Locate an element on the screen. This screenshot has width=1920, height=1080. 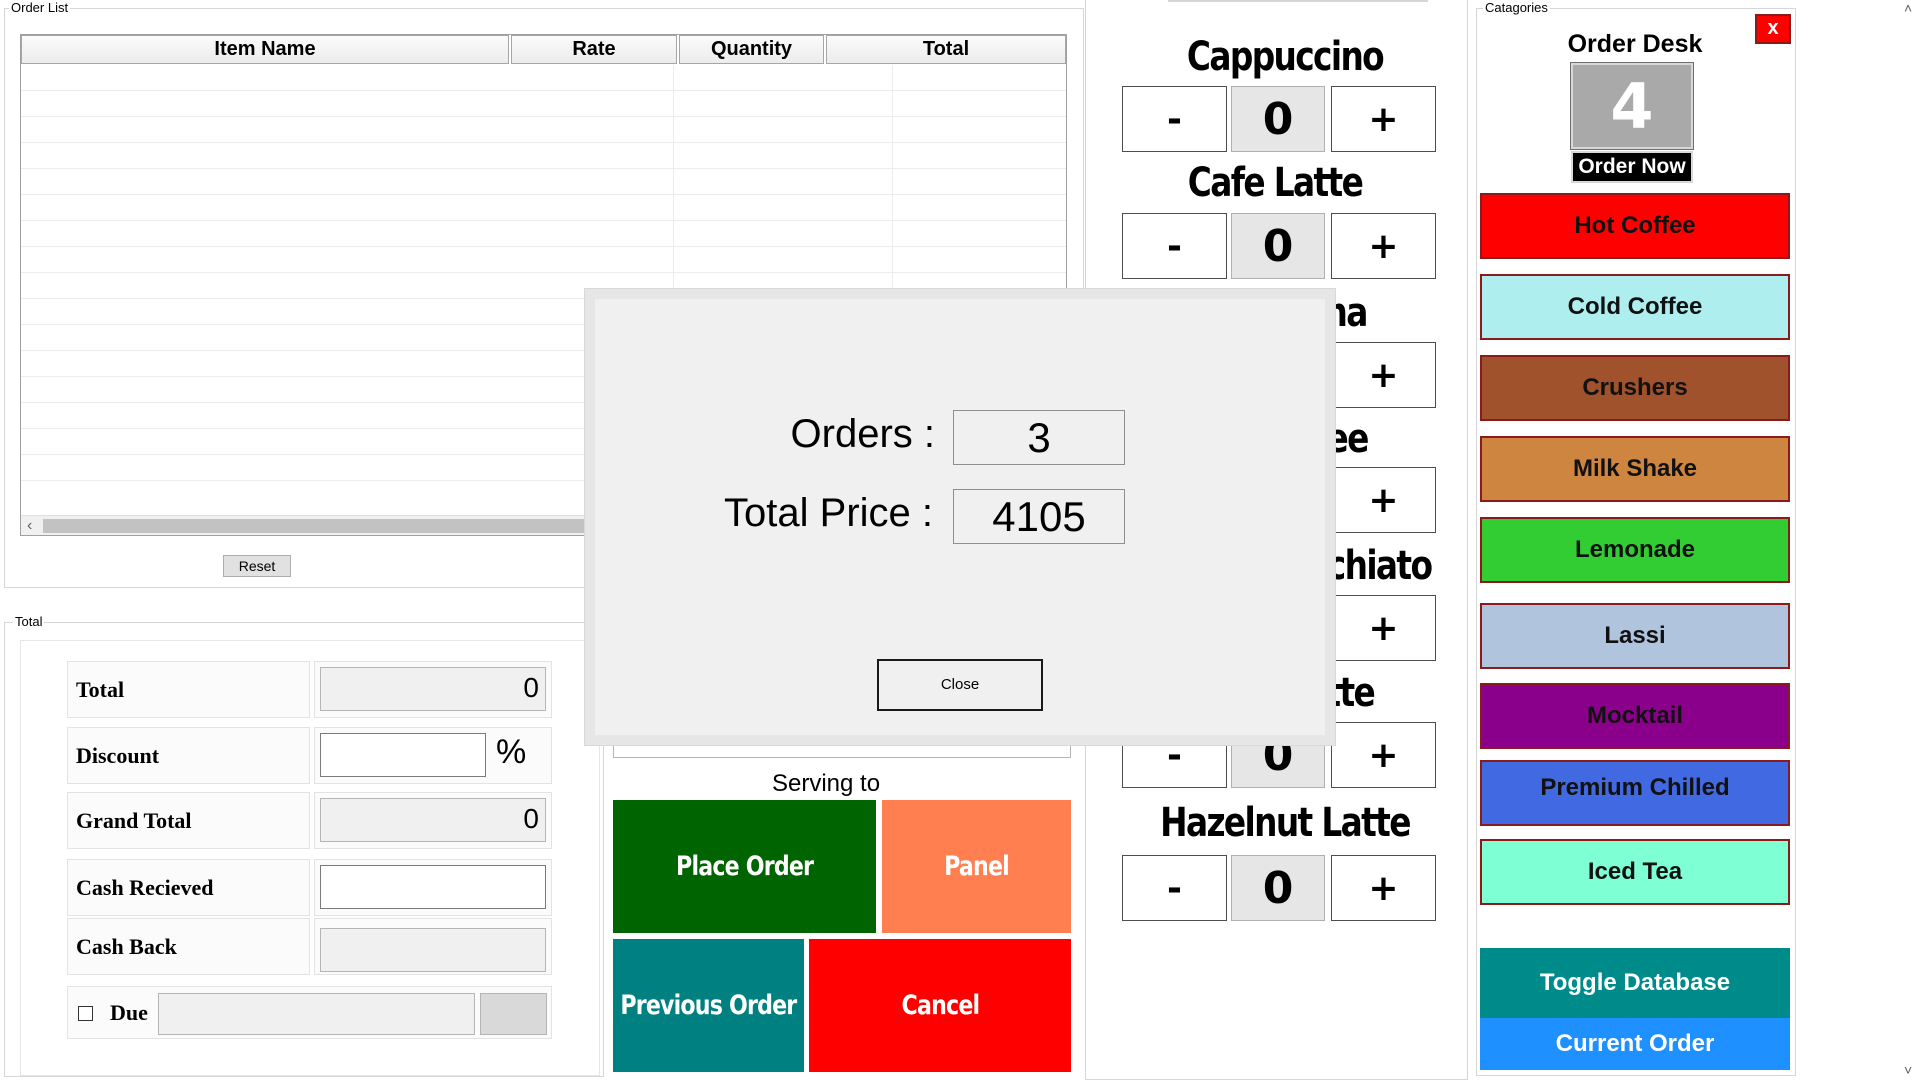
grand-total-value: 0 is located at coordinates (433, 820).